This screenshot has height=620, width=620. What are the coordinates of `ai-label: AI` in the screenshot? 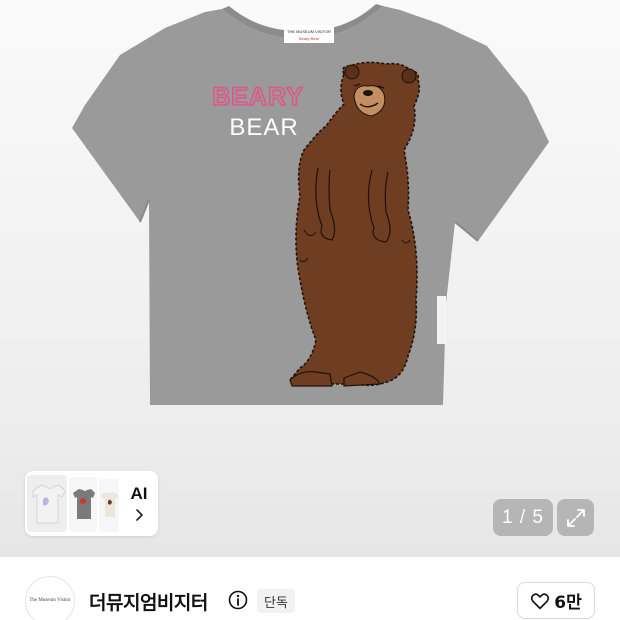 It's located at (139, 493).